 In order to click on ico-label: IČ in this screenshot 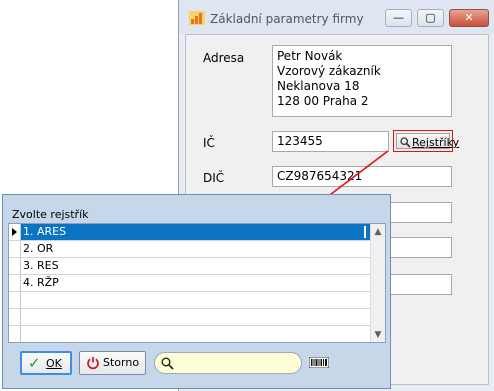, I will do `click(209, 143)`.